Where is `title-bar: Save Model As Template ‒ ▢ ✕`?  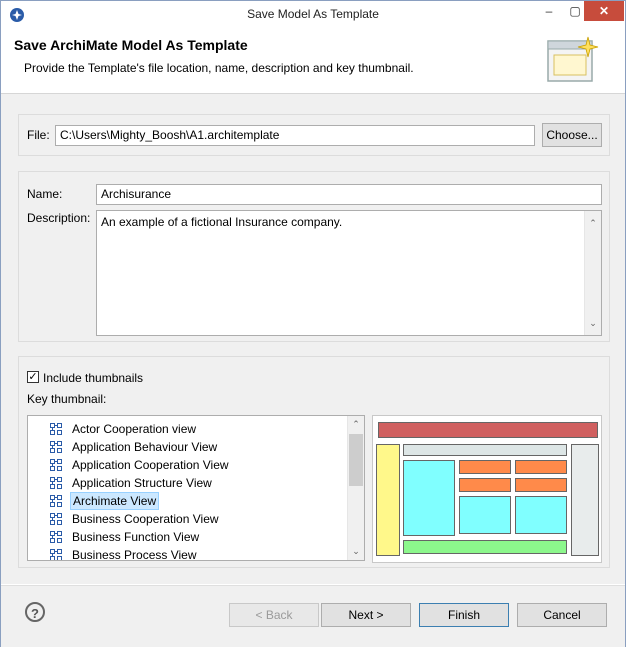 title-bar: Save Model As Template ‒ ▢ ✕ is located at coordinates (313, 15).